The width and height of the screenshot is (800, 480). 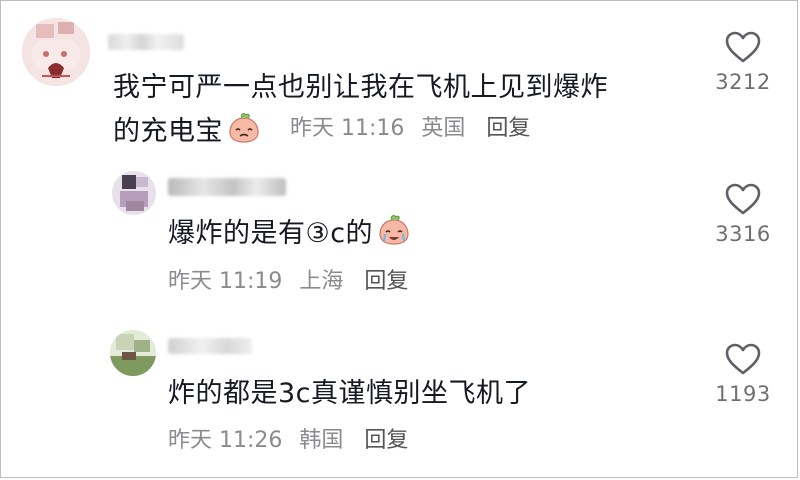 I want to click on like-button: 3316, so click(x=743, y=214).